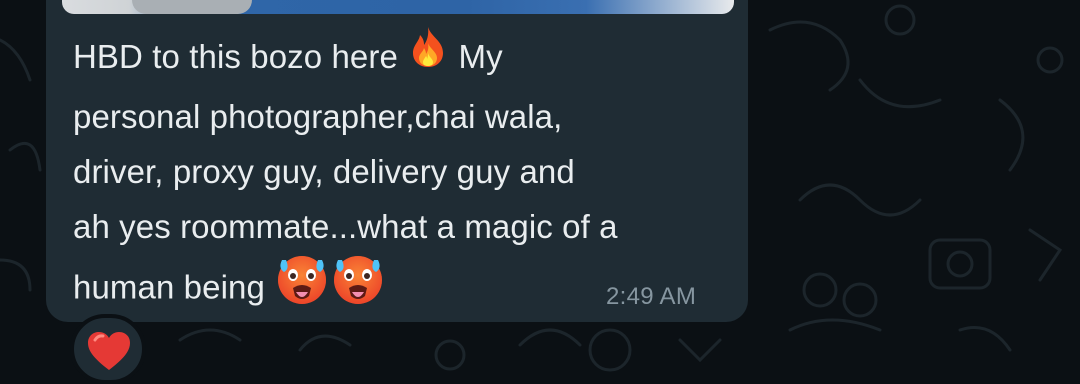 The height and width of the screenshot is (384, 1080). Describe the element at coordinates (302, 286) in the screenshot. I see `hot-face-emoji-icon` at that location.